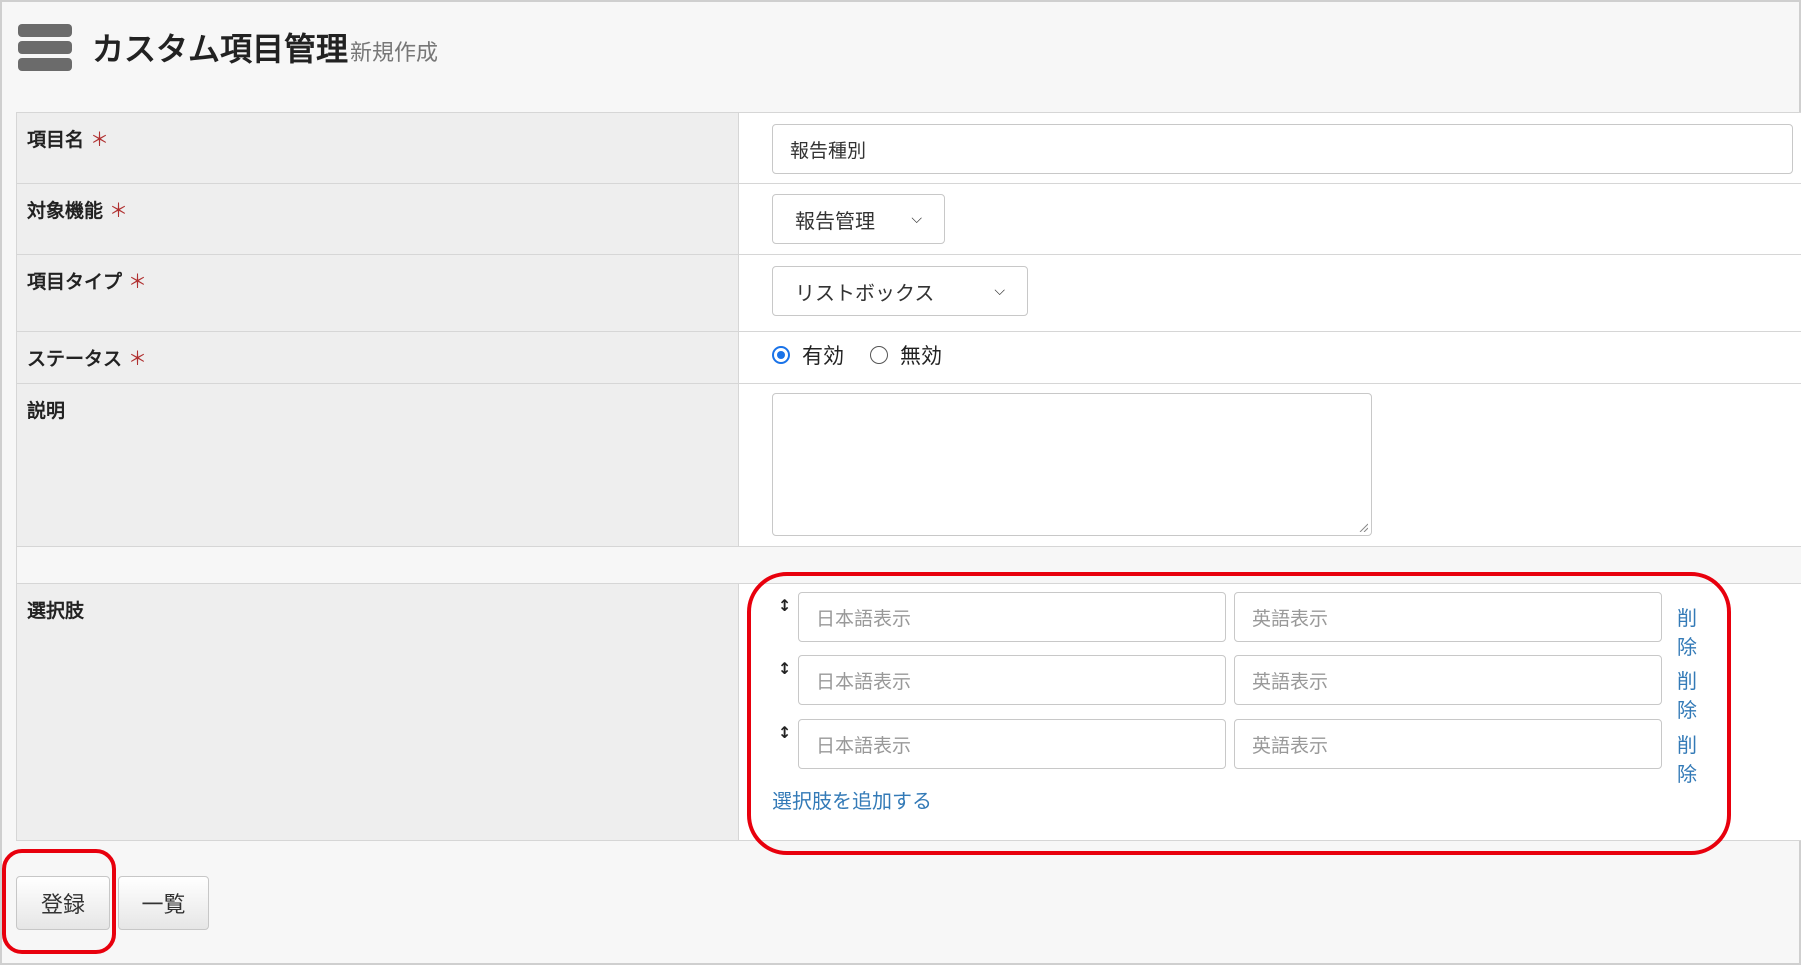 The width and height of the screenshot is (1801, 965). I want to click on label-cell: 対象機能＊, so click(377, 219).